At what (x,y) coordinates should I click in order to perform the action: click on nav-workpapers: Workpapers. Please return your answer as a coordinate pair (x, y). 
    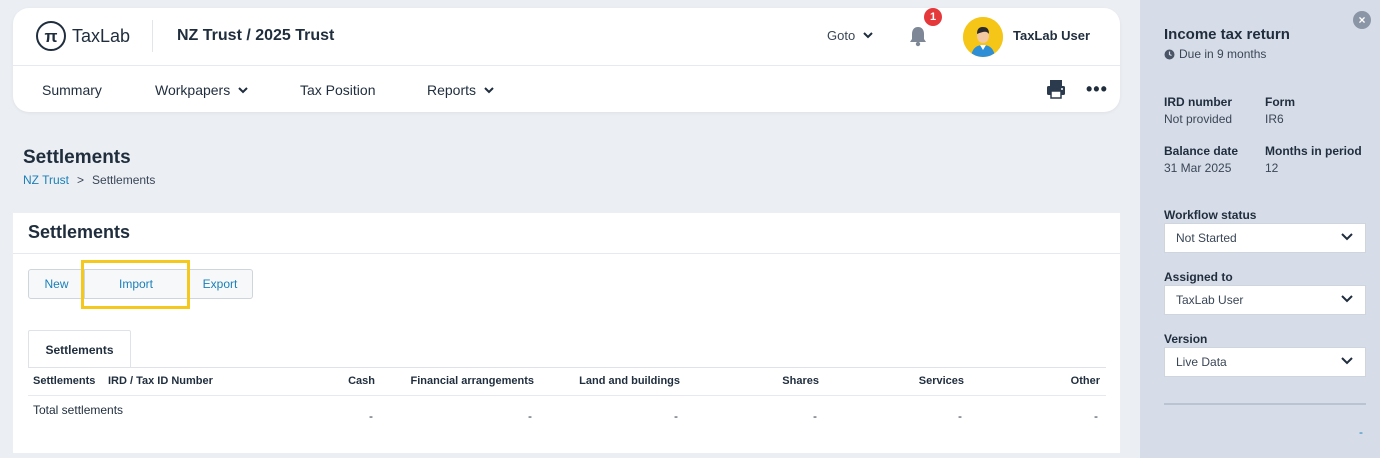
    Looking at the image, I should click on (201, 90).